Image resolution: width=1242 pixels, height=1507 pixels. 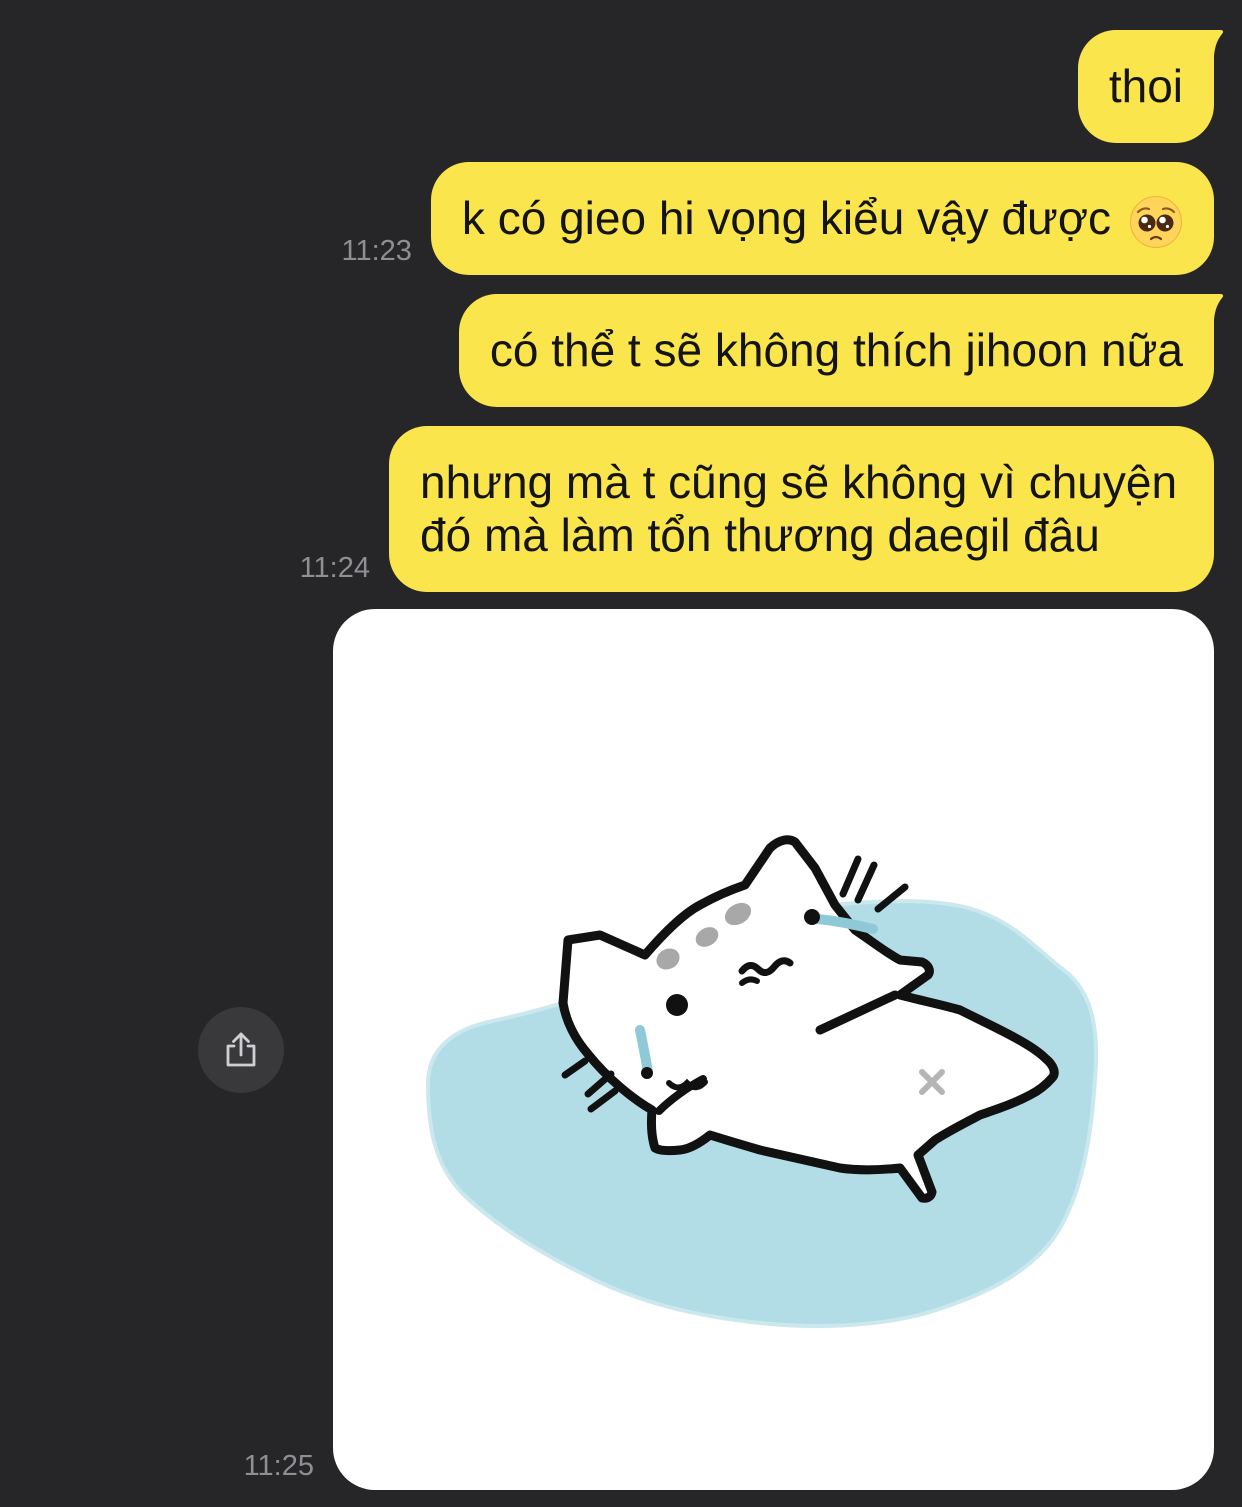 I want to click on share-button, so click(x=241, y=1049).